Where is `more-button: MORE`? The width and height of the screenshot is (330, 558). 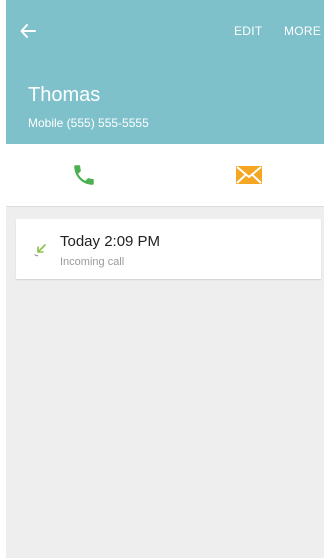
more-button: MORE is located at coordinates (302, 31).